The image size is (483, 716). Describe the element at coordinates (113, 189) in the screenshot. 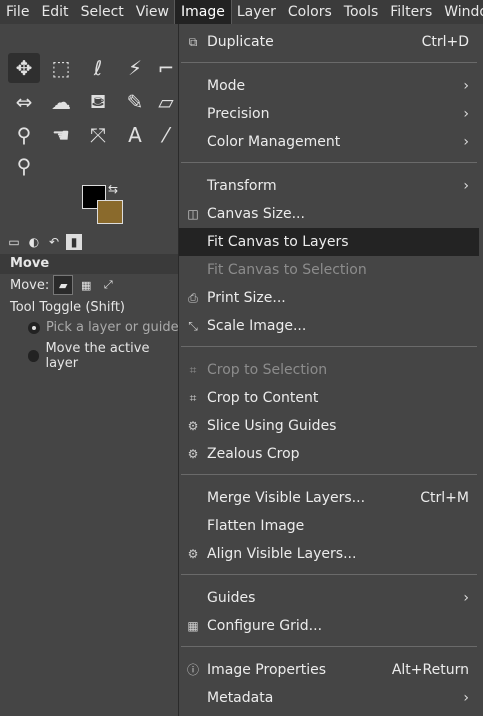

I see `swap-colors-icon: ⇆` at that location.